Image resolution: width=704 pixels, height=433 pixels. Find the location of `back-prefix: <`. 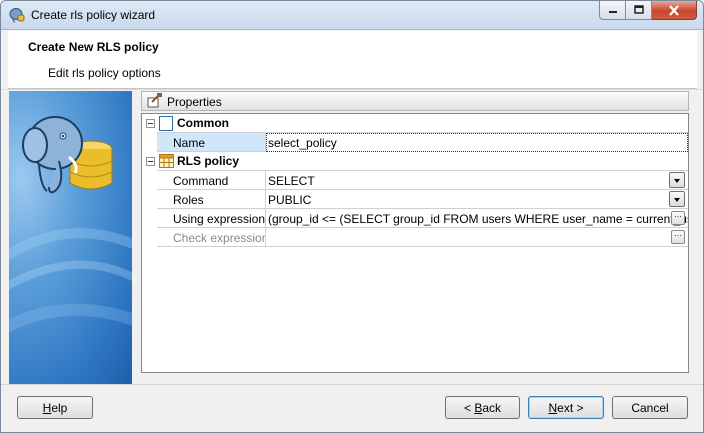

back-prefix: < is located at coordinates (469, 407).